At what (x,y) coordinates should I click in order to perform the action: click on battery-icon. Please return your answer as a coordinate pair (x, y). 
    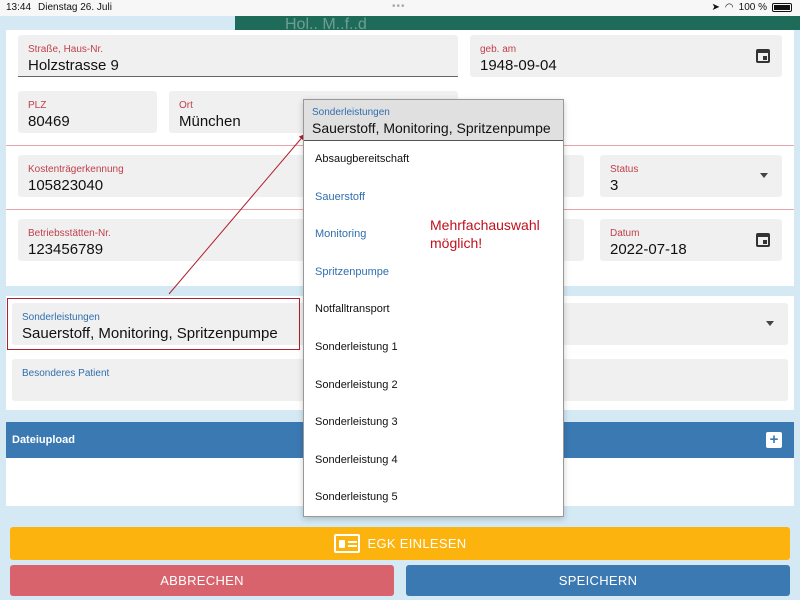
    Looking at the image, I should click on (782, 7).